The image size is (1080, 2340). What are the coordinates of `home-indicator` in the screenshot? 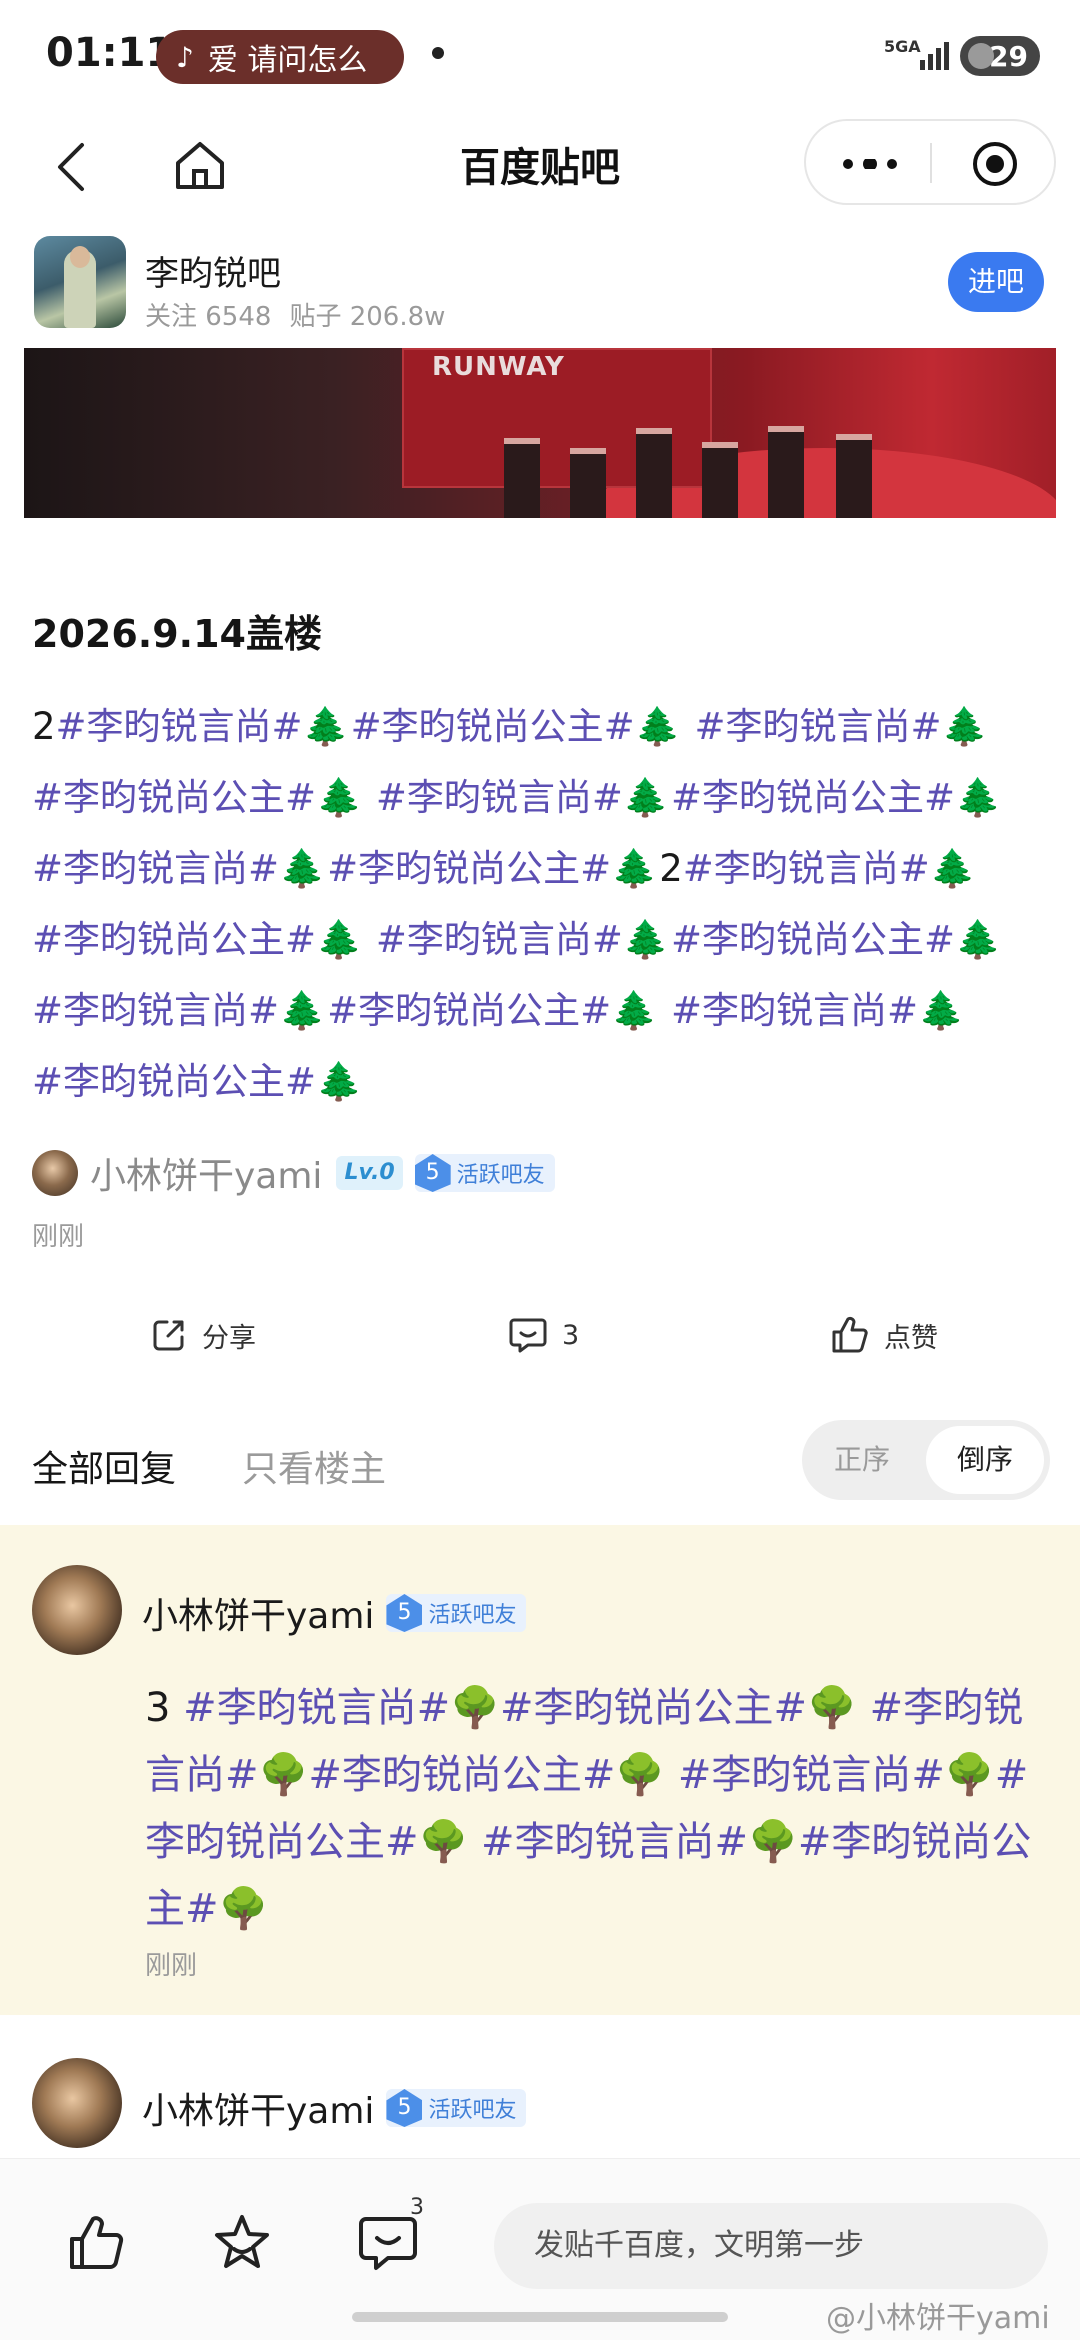 It's located at (540, 2317).